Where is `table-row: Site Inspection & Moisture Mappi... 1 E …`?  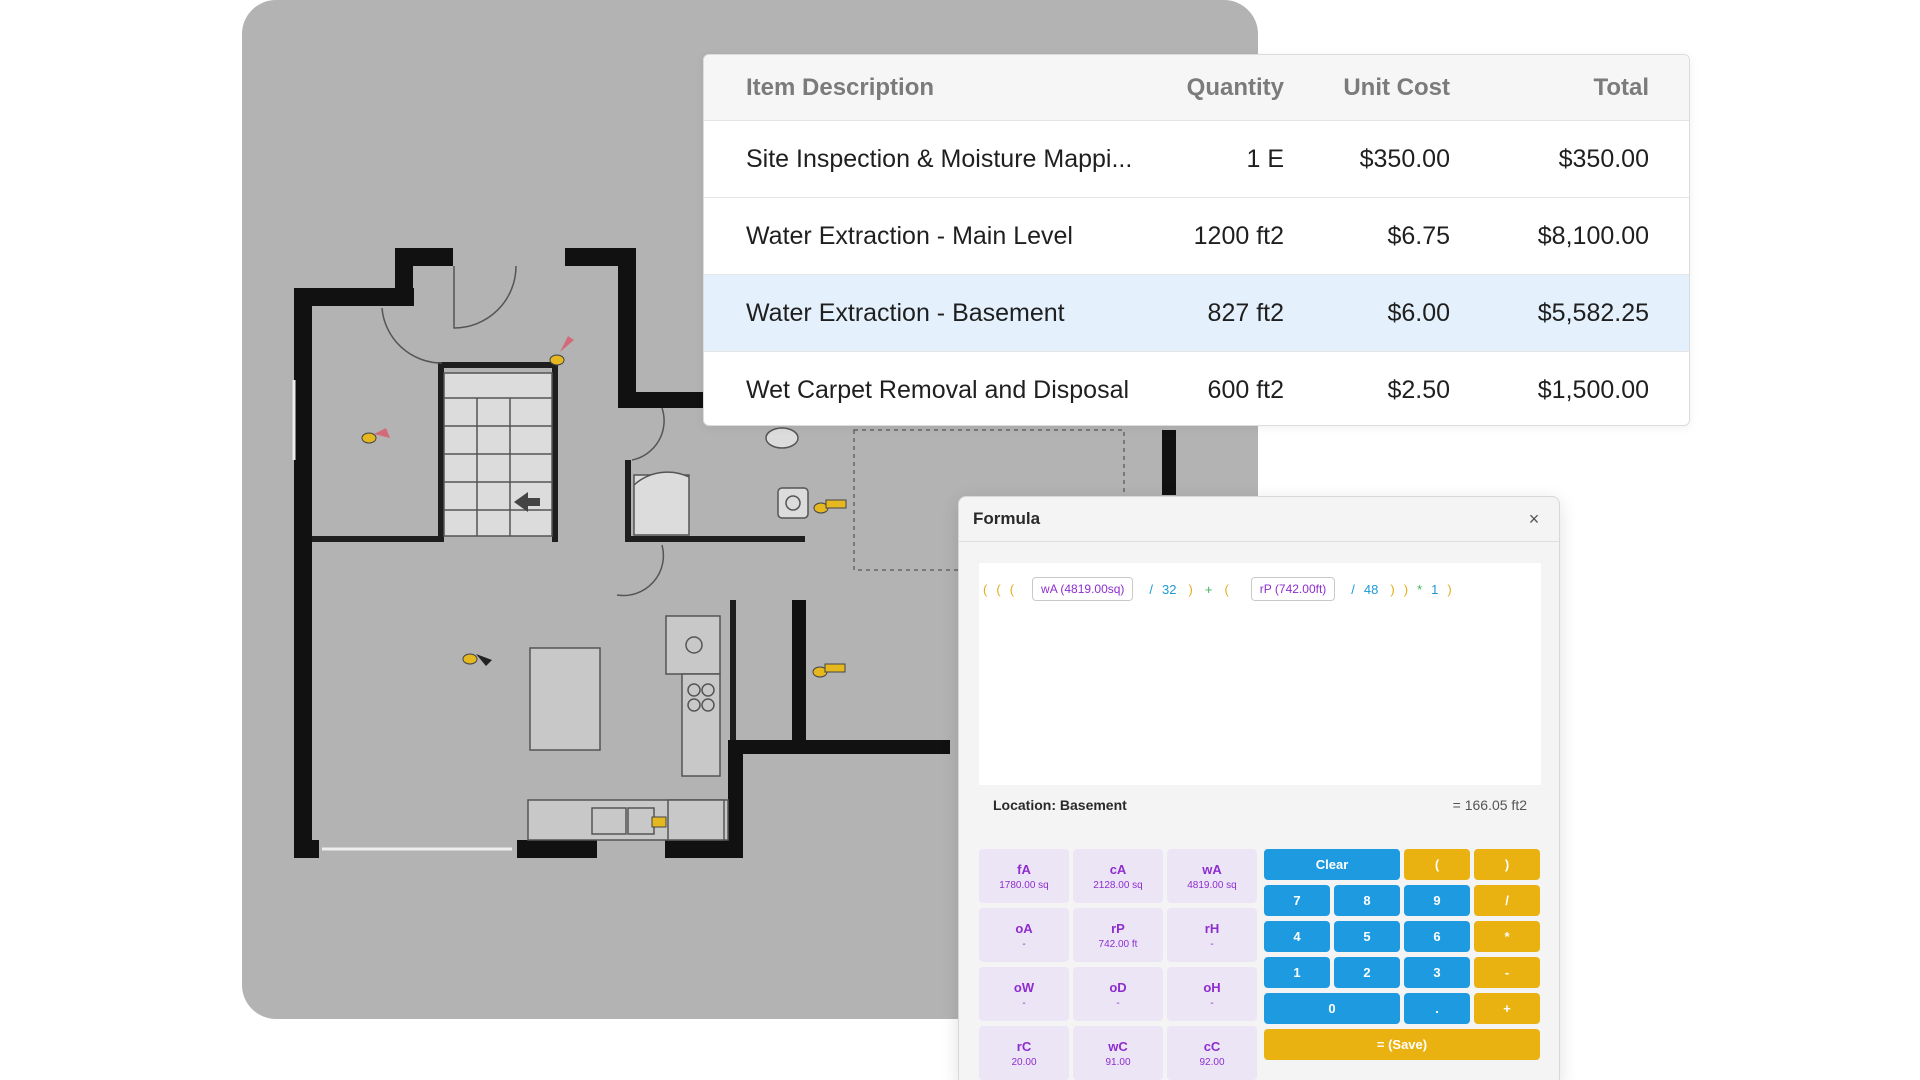 table-row: Site Inspection & Moisture Mappi... 1 E … is located at coordinates (1196, 159).